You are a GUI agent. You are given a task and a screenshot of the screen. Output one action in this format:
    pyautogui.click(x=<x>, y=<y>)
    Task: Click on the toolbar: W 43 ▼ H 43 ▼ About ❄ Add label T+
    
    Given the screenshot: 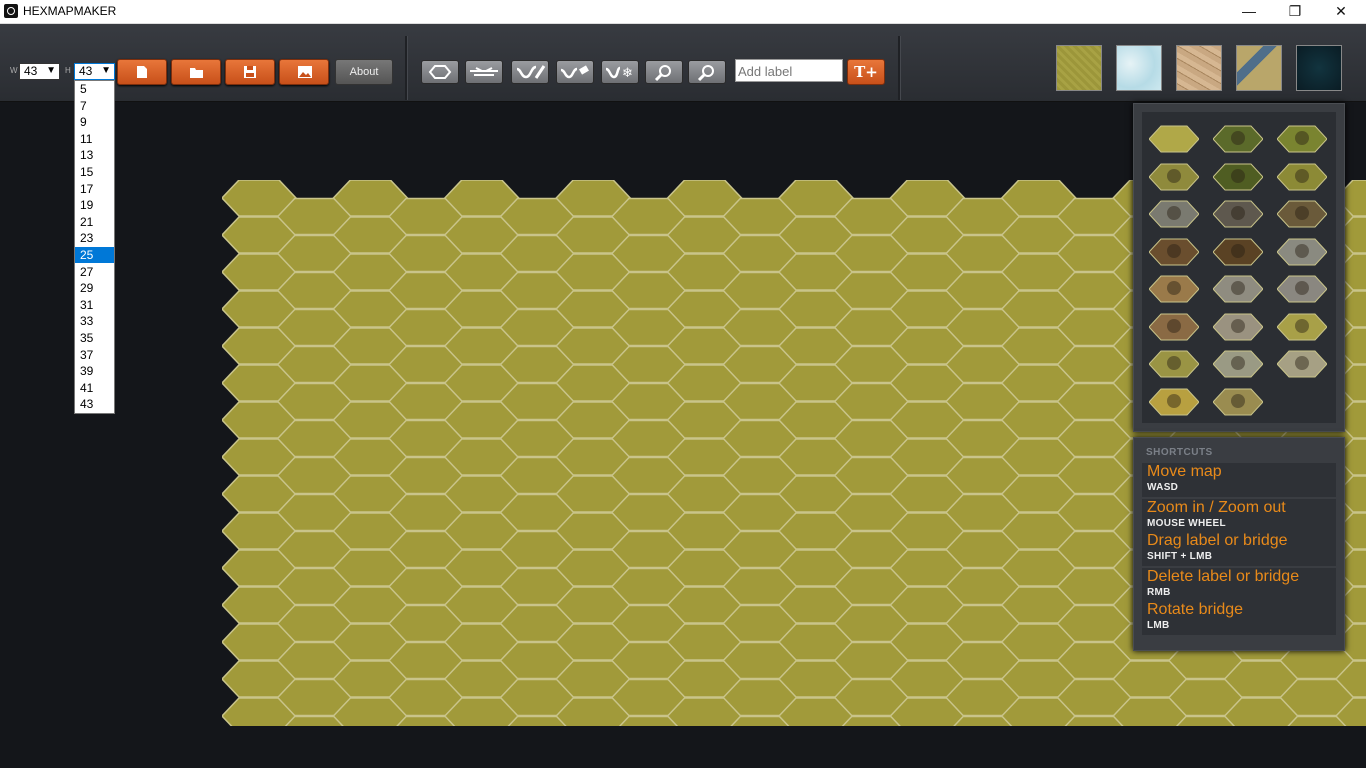 What is the action you would take?
    pyautogui.click(x=683, y=63)
    